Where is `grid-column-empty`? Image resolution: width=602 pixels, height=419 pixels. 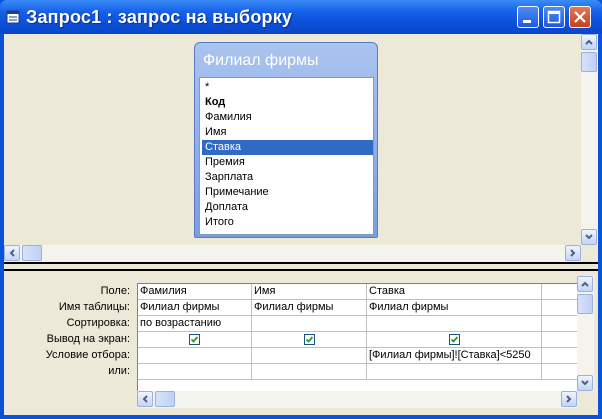 grid-column-empty is located at coordinates (559, 337).